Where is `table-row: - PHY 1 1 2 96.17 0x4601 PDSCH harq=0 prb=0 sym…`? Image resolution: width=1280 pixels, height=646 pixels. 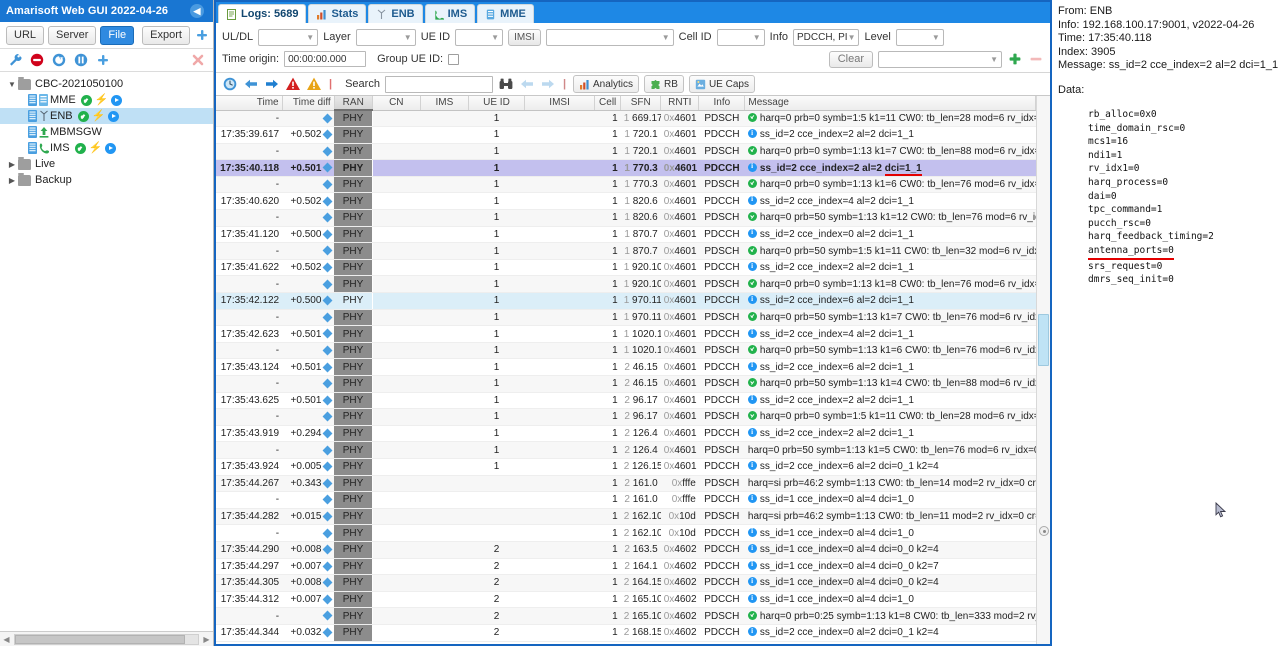 table-row: - PHY 1 1 2 96.17 0x4601 PDSCH harq=0 prb=0 sym… is located at coordinates (626, 417).